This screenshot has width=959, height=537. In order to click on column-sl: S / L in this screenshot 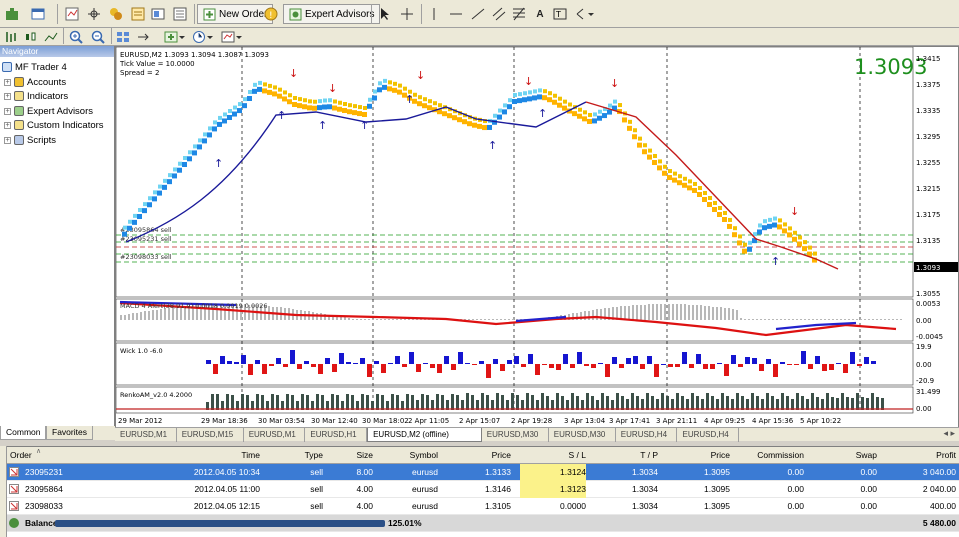, I will do `click(553, 455)`.